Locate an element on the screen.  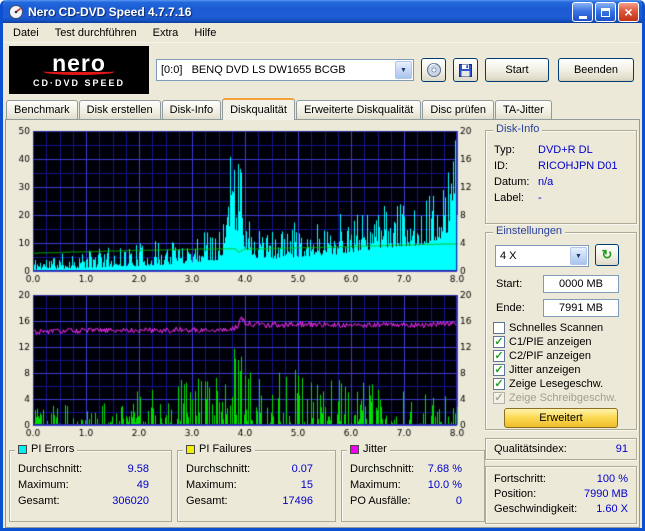
nero-logo-subtext: CD·DVD SPEED is located at coordinates (78, 82).